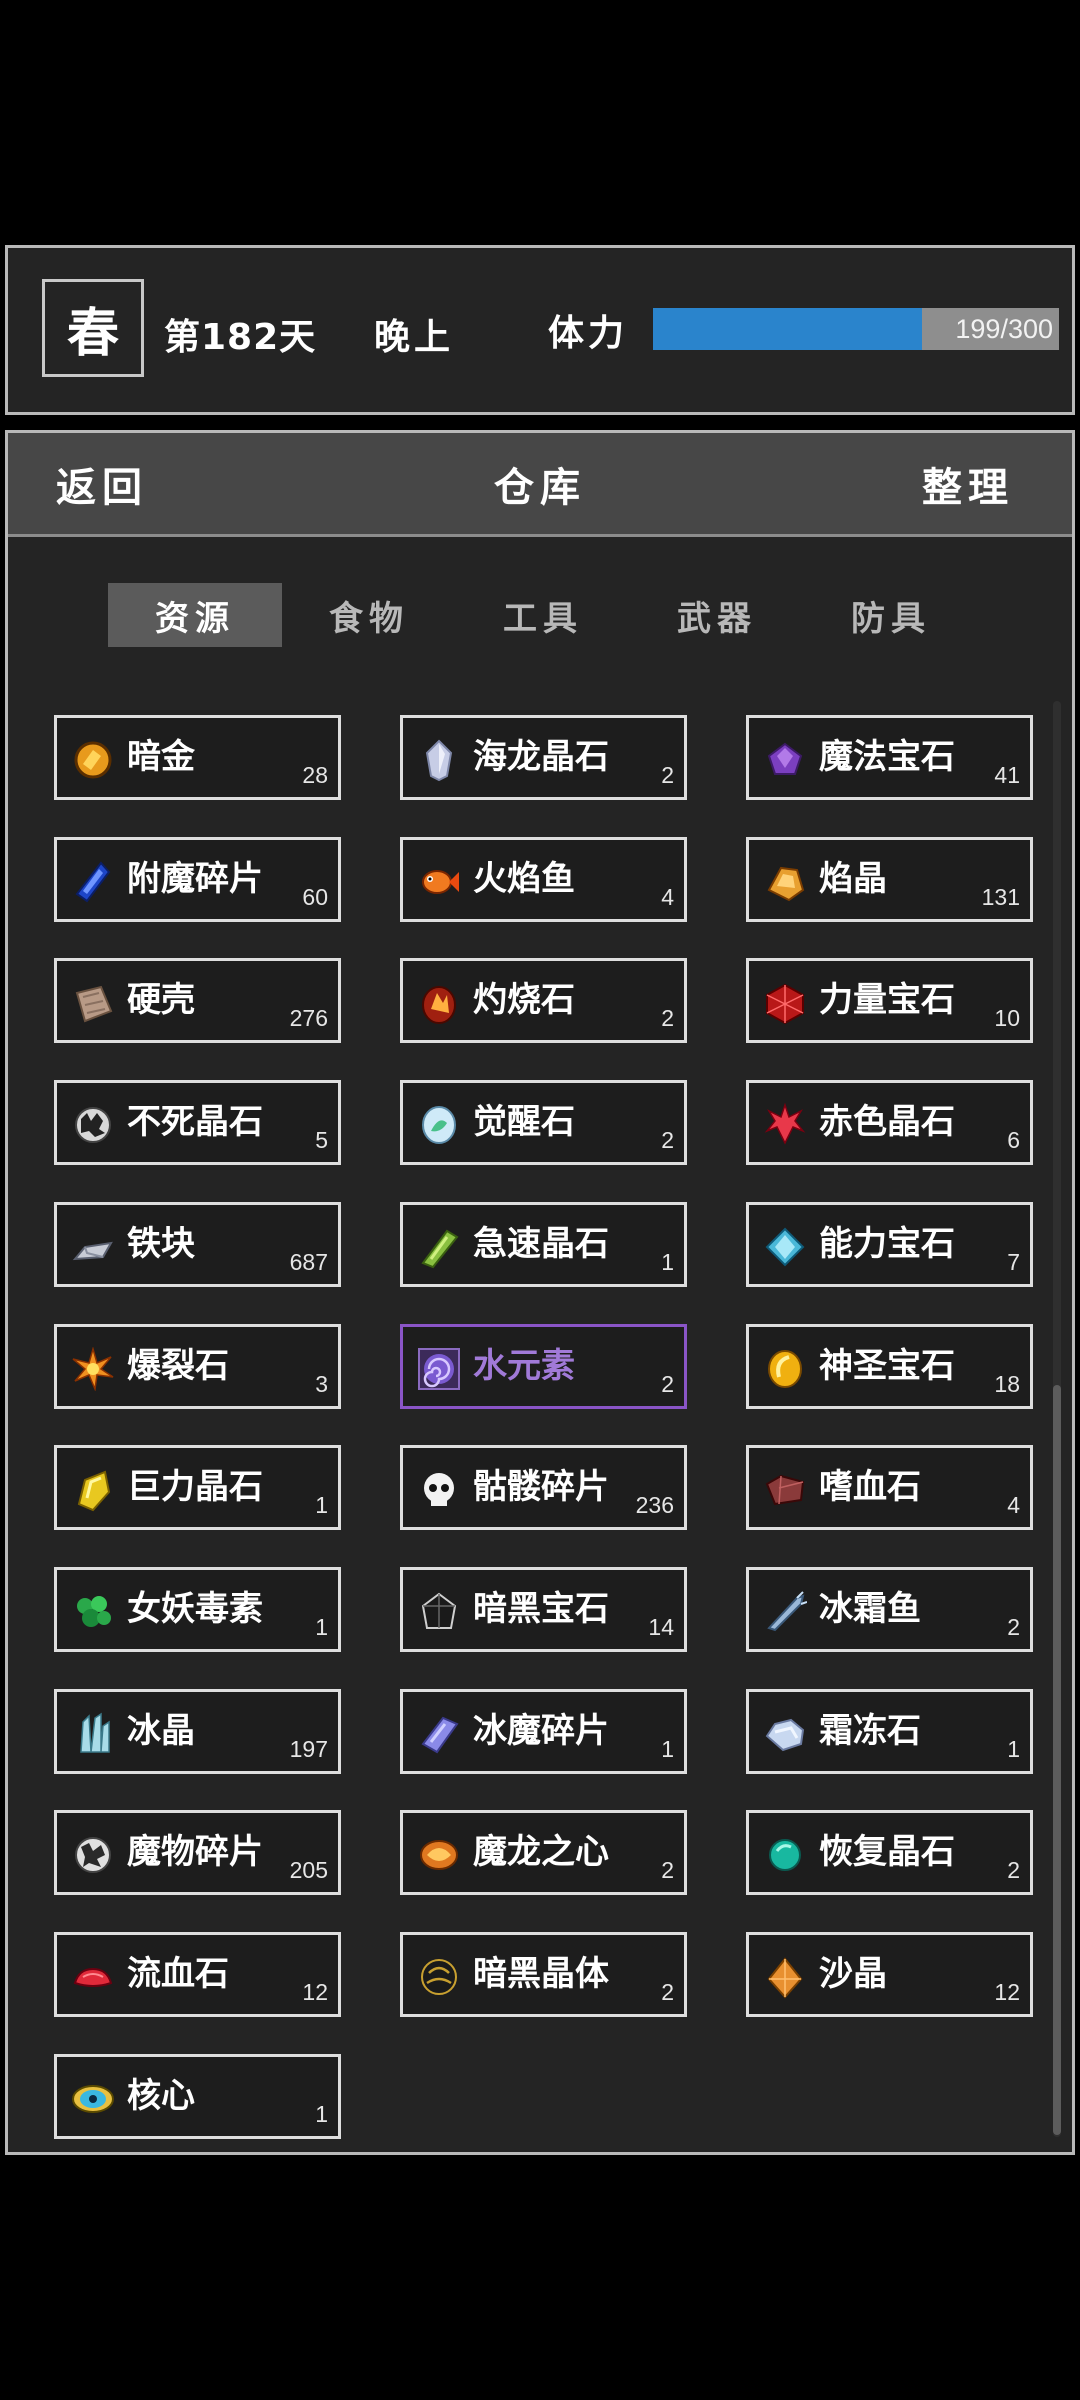  What do you see at coordinates (887, 757) in the screenshot?
I see `item-name: 魔法宝石` at bounding box center [887, 757].